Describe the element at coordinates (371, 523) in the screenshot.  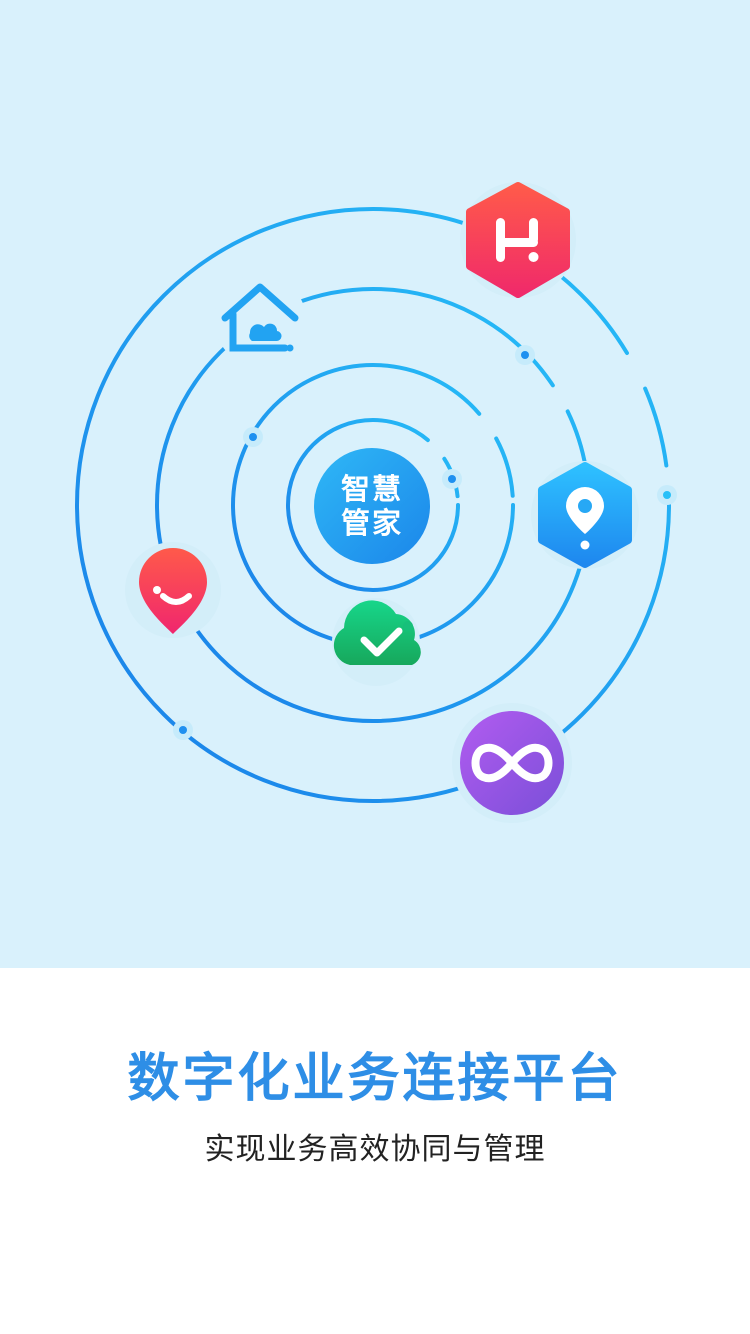
I see `hub-label-line2: 管家` at that location.